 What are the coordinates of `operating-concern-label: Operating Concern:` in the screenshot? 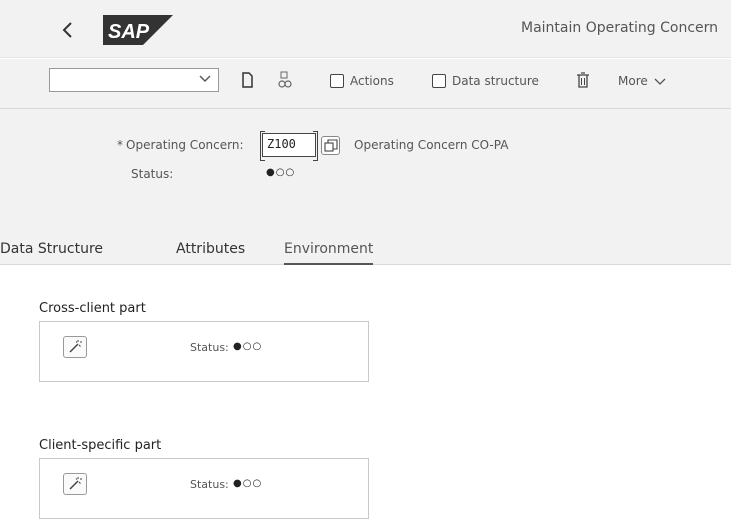 It's located at (185, 145).